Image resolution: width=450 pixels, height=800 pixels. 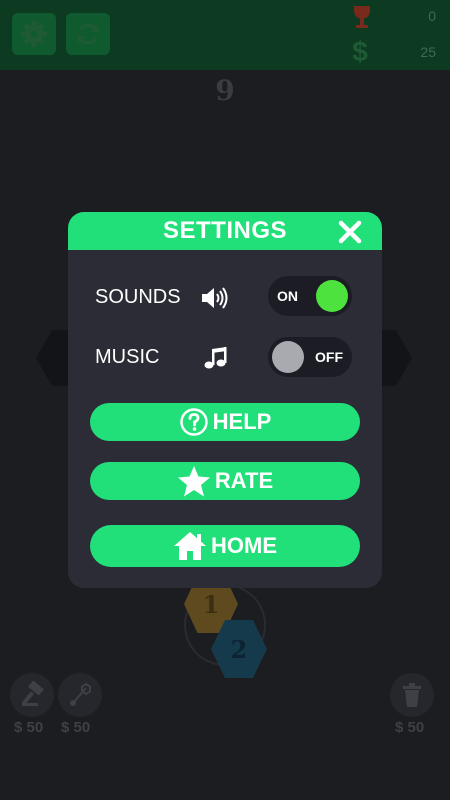 I want to click on close-icon, so click(x=350, y=232).